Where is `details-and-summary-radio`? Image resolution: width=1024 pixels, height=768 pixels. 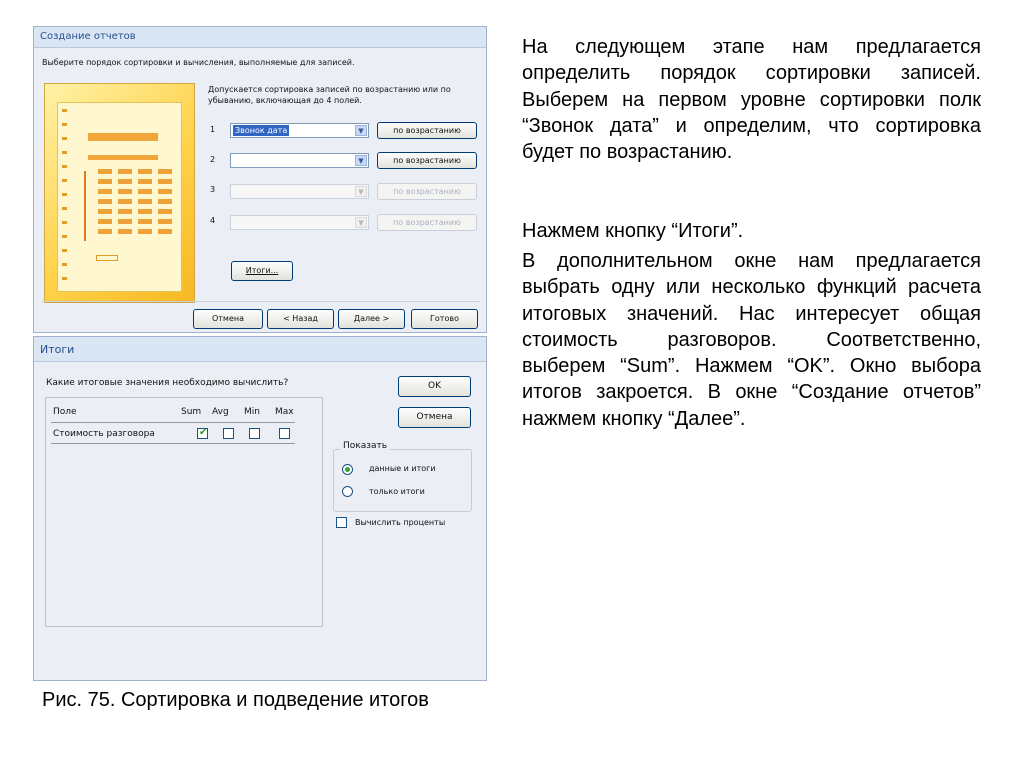
details-and-summary-radio is located at coordinates (347, 469).